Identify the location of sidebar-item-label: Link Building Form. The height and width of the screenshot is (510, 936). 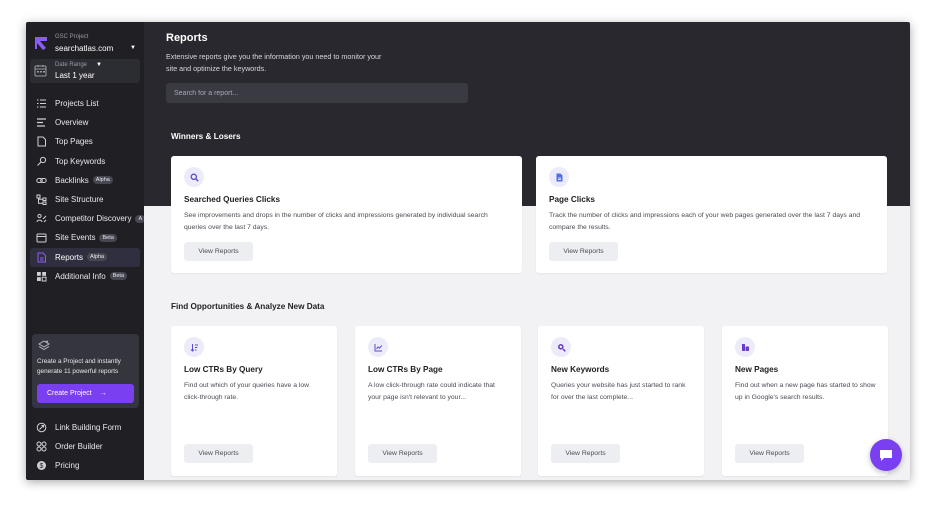
(88, 428).